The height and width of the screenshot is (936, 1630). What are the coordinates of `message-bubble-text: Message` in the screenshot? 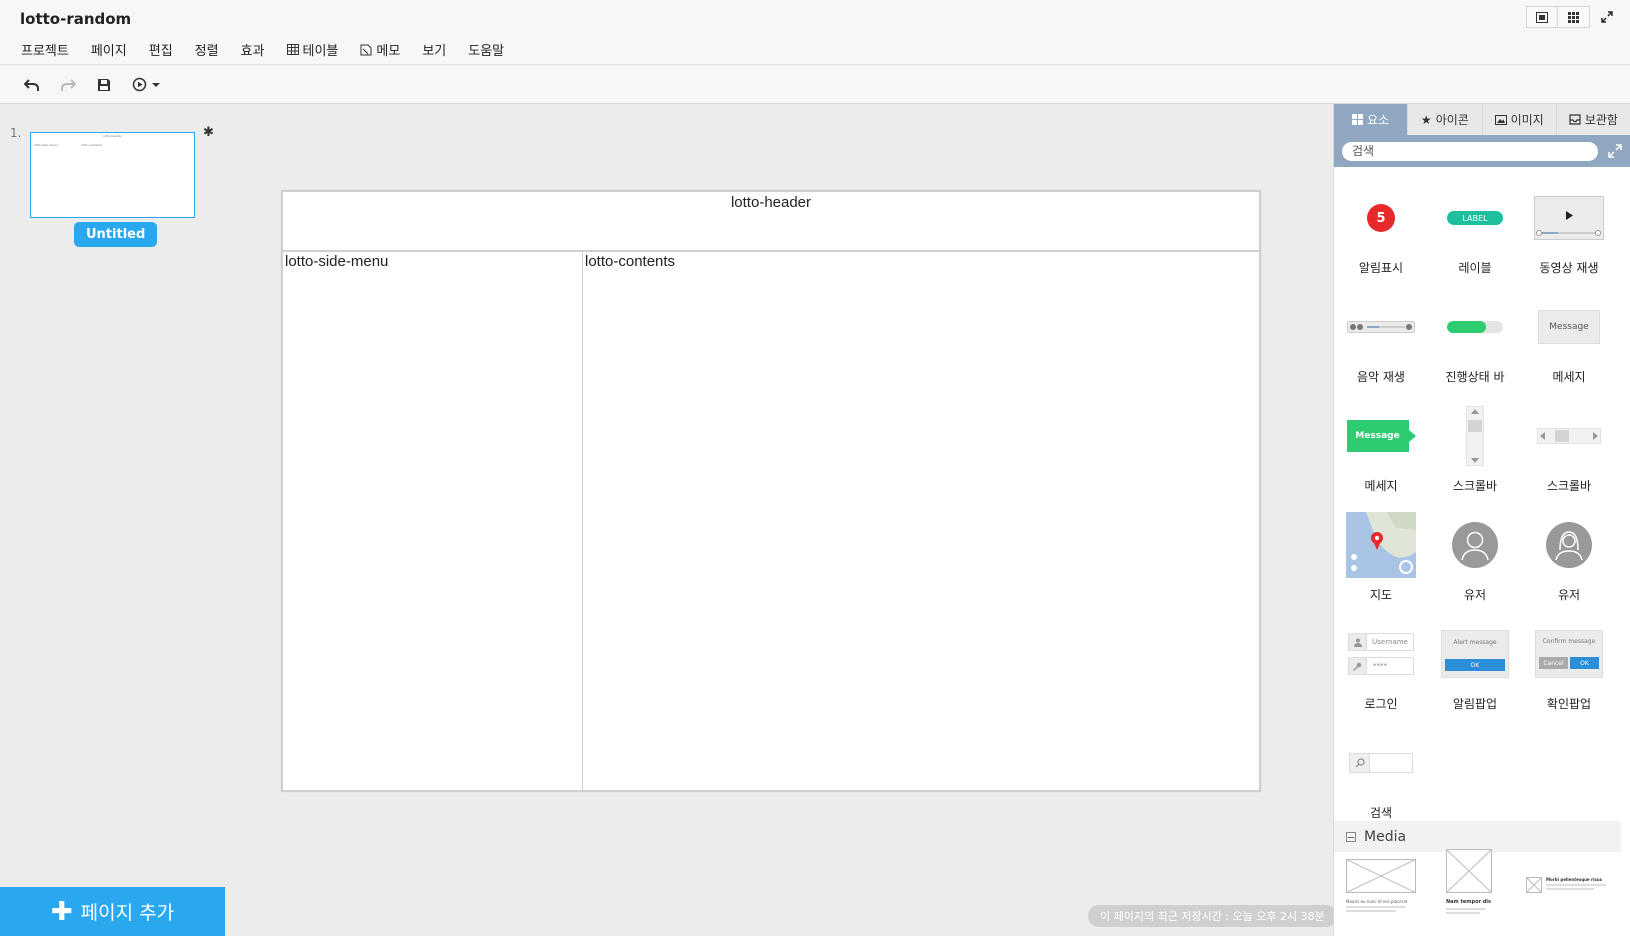 It's located at (1377, 436).